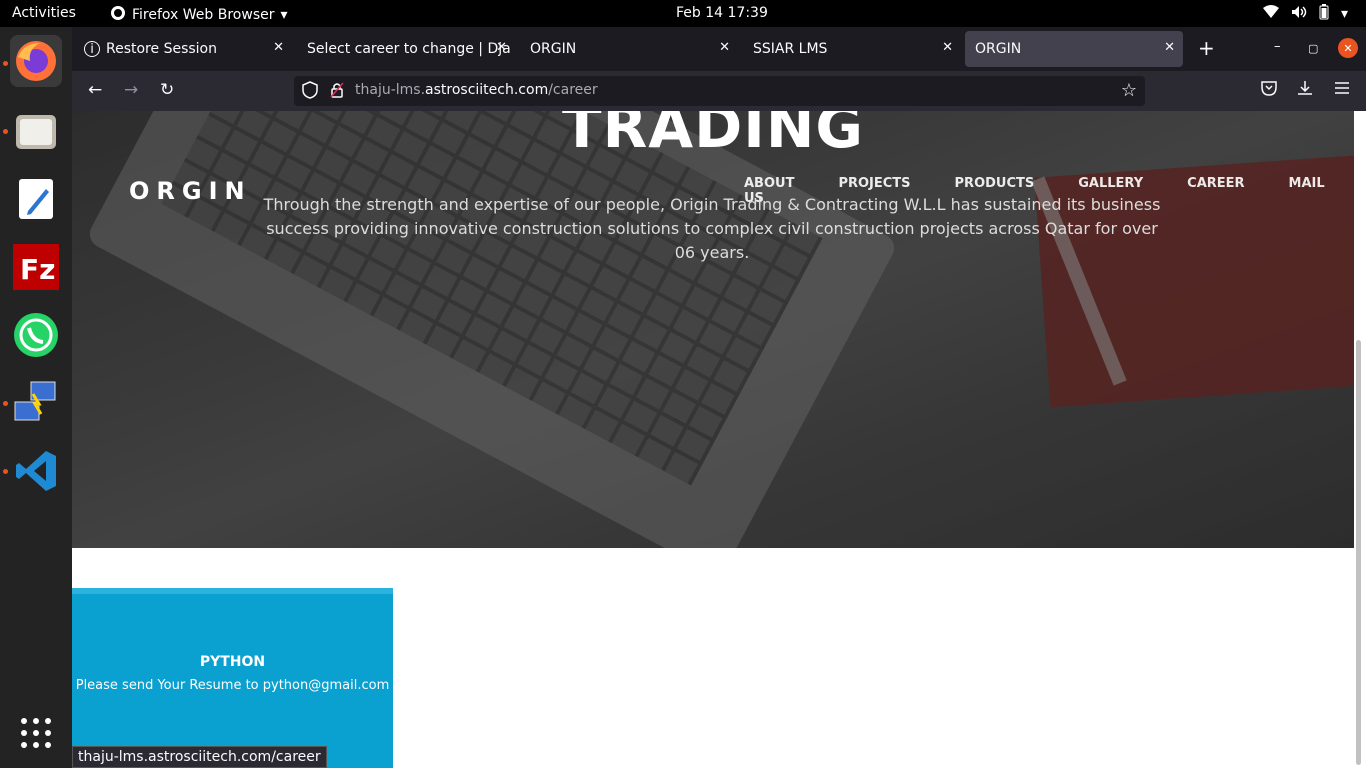 The image size is (1366, 768). Describe the element at coordinates (629, 49) in the screenshot. I see `tab-orgin: ORGIN ✕` at that location.